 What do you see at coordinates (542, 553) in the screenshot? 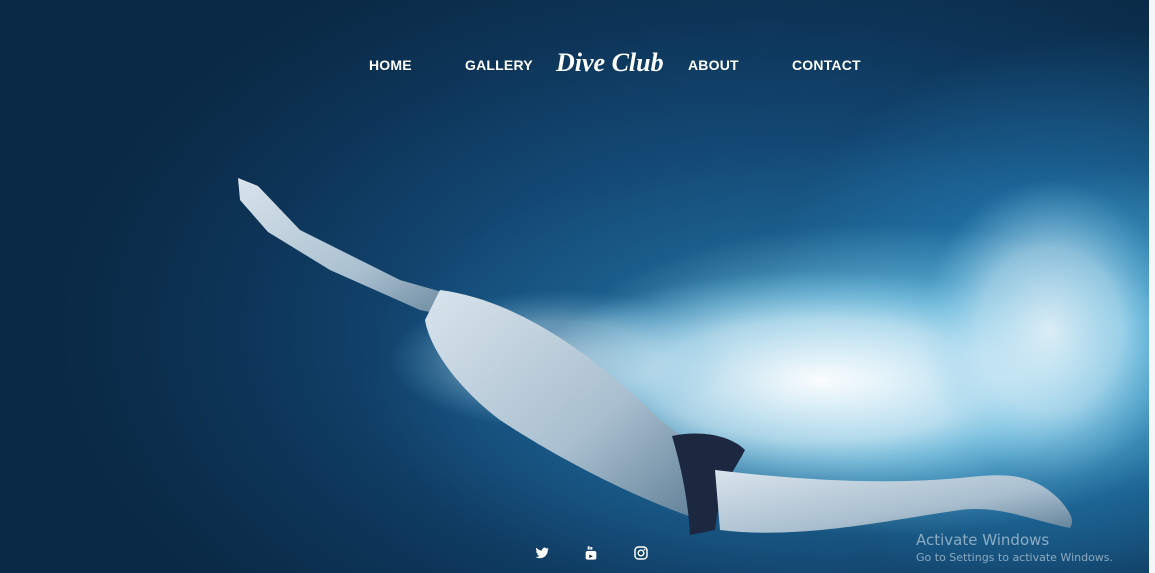
I see `twitter-icon` at bounding box center [542, 553].